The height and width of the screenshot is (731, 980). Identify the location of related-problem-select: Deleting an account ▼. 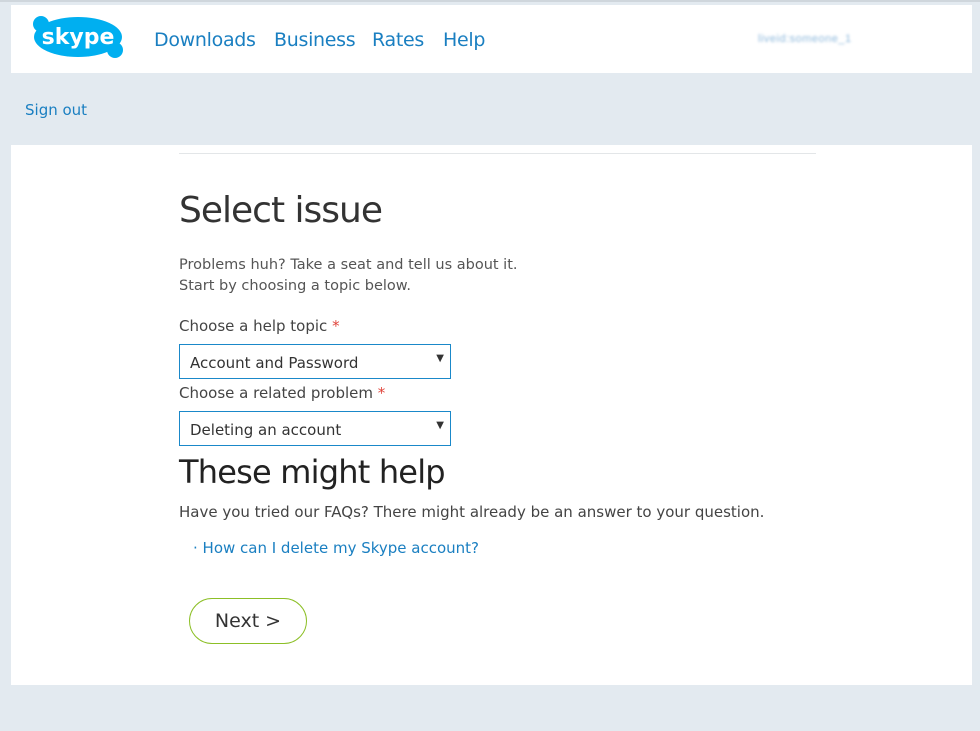
(315, 428).